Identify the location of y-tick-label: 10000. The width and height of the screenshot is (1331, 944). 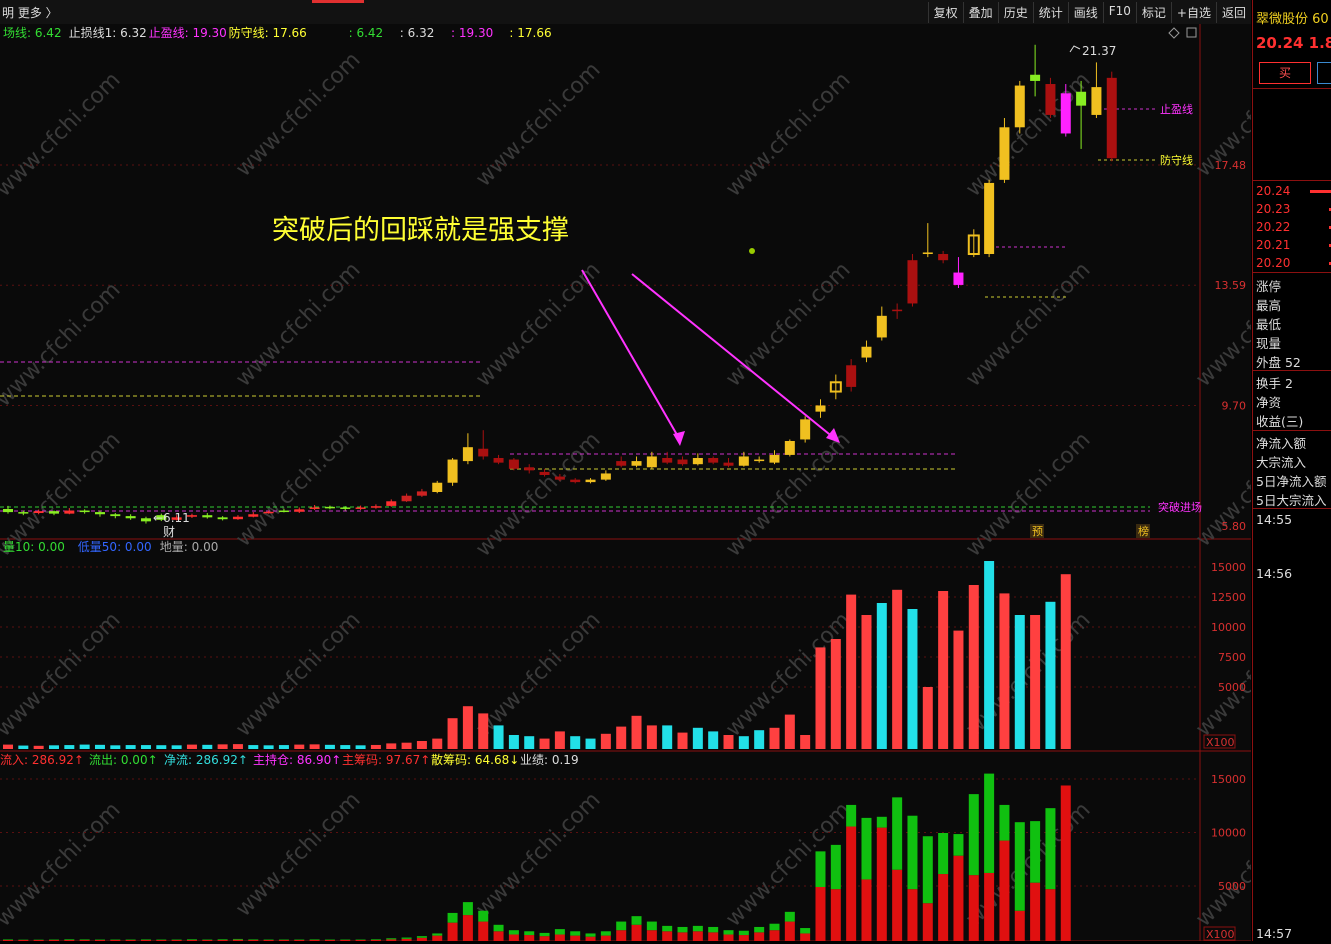
(1228, 833).